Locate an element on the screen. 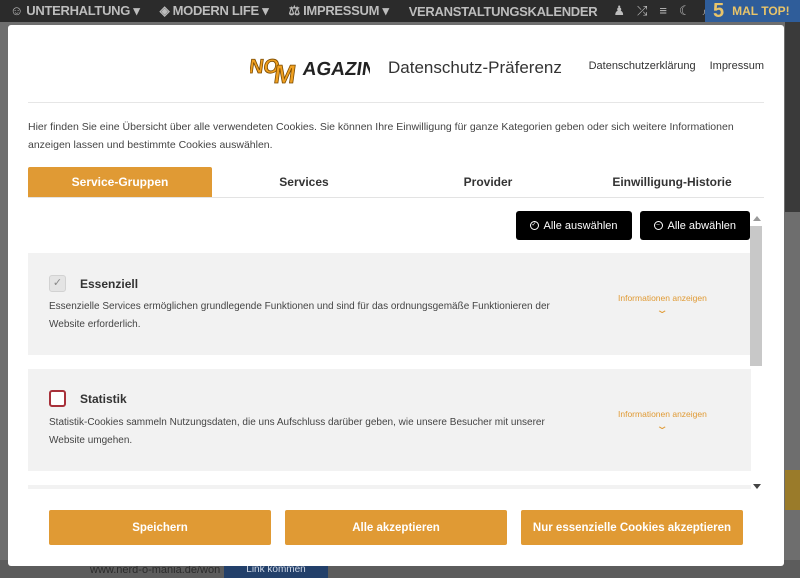 The width and height of the screenshot is (800, 578). bg-promo-text: MAL TOP! is located at coordinates (761, 11).